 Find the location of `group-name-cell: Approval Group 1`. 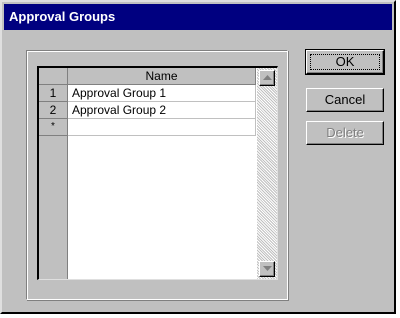

group-name-cell: Approval Group 1 is located at coordinates (162, 93).